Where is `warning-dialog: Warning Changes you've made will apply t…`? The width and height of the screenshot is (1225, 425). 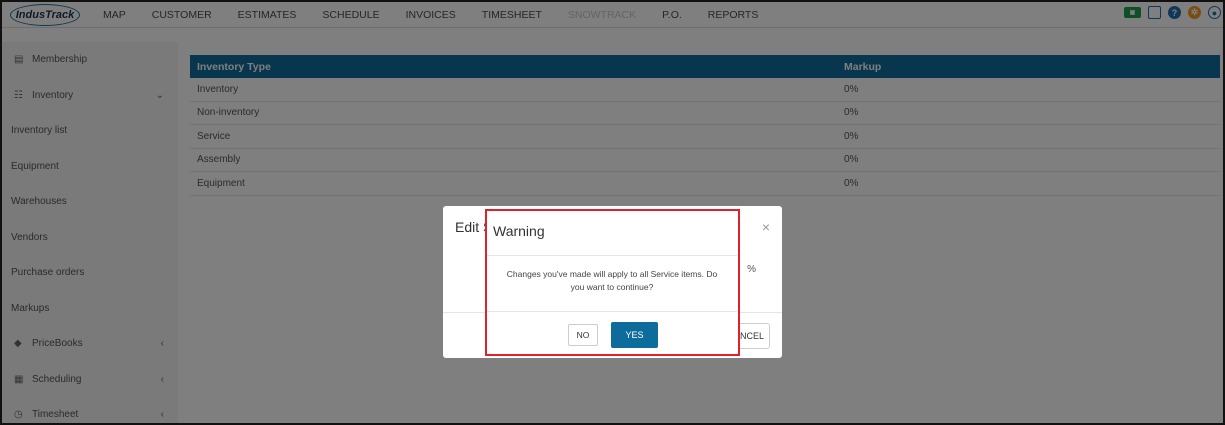
warning-dialog: Warning Changes you've made will apply t… is located at coordinates (612, 282).